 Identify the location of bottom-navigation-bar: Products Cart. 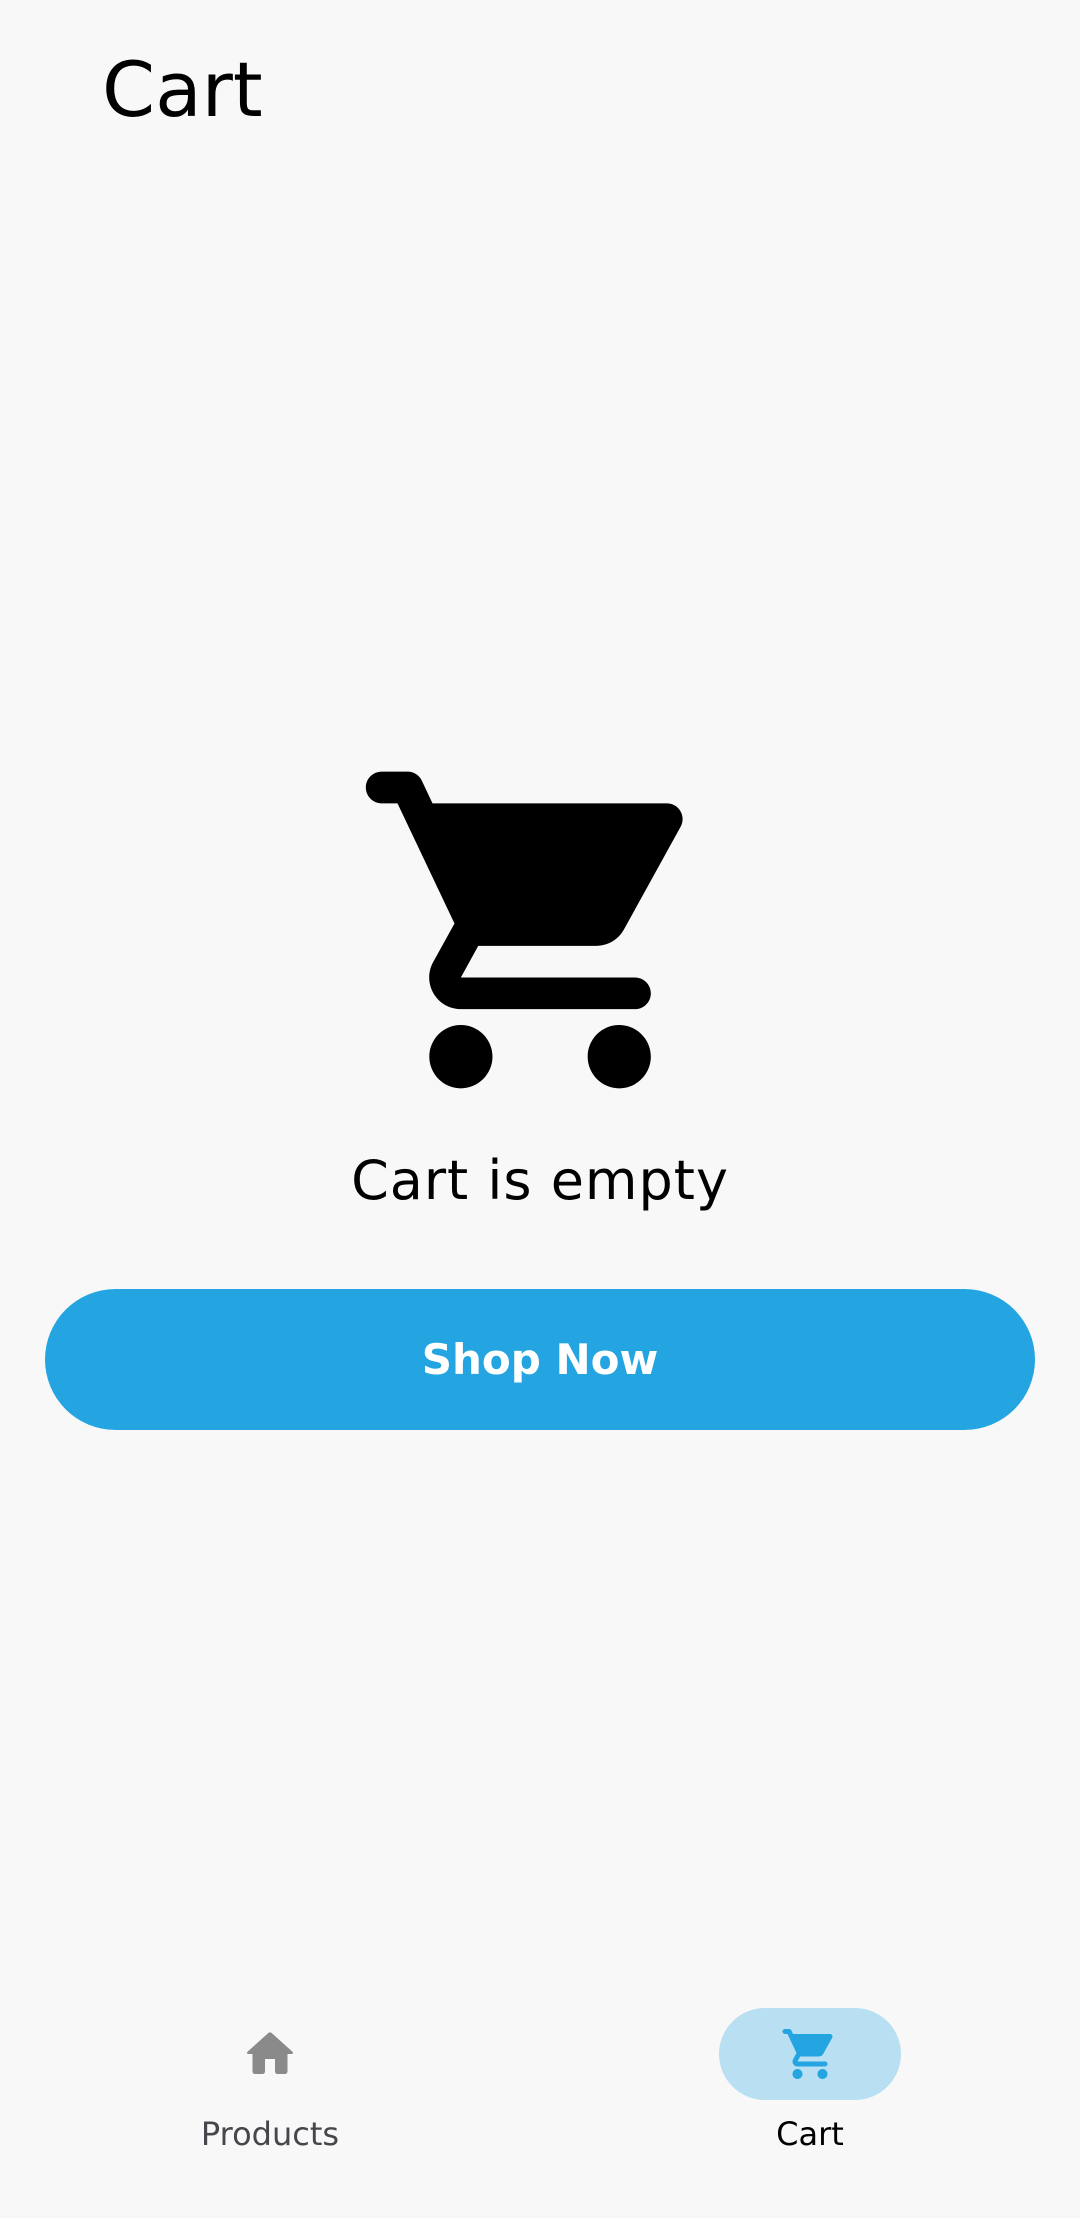
(540, 2109).